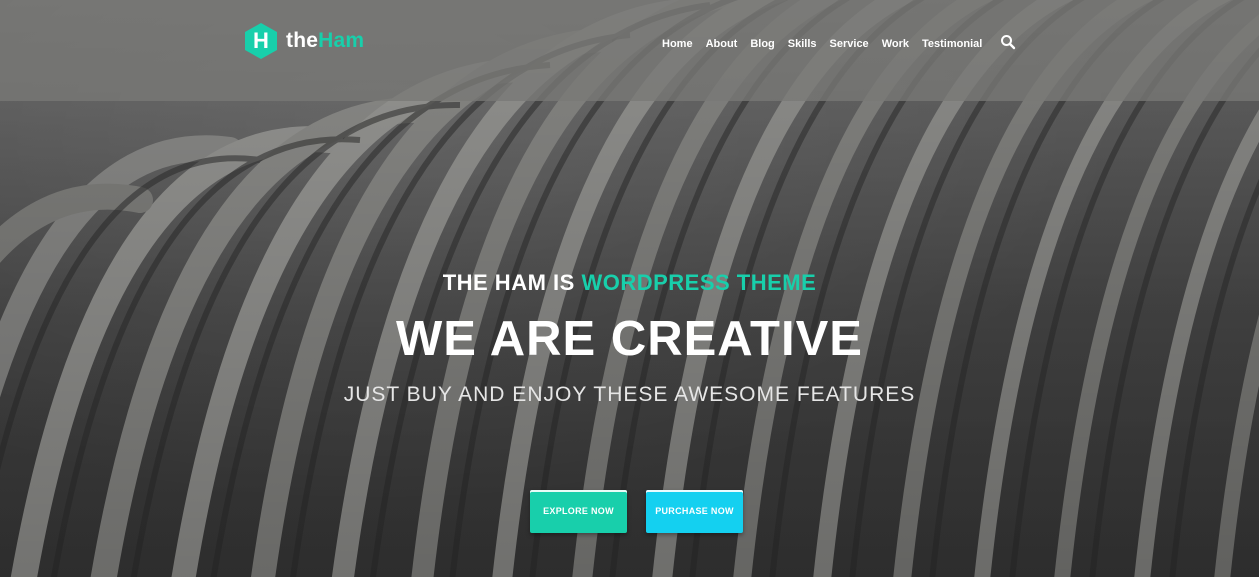 The height and width of the screenshot is (577, 1259). I want to click on nav-item-work: Work, so click(895, 44).